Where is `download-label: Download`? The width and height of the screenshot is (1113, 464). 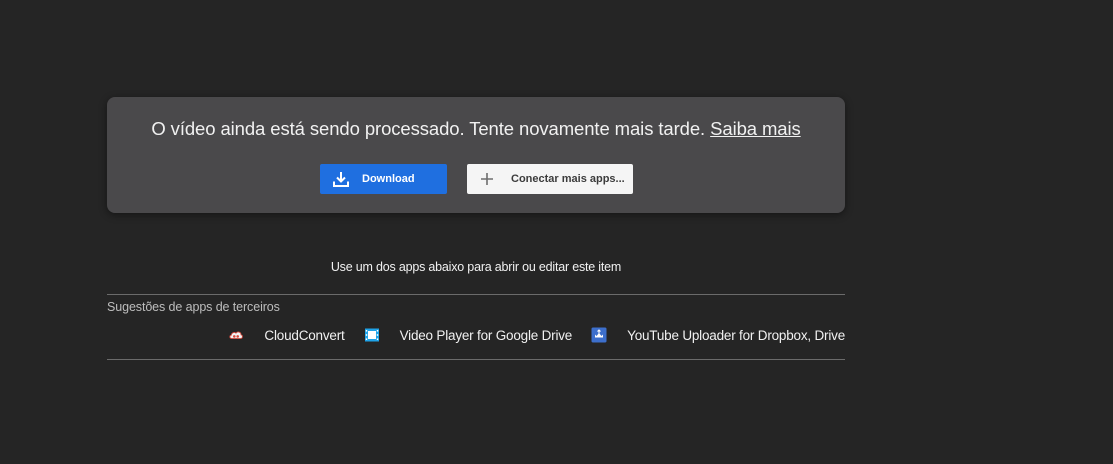
download-label: Download is located at coordinates (388, 179).